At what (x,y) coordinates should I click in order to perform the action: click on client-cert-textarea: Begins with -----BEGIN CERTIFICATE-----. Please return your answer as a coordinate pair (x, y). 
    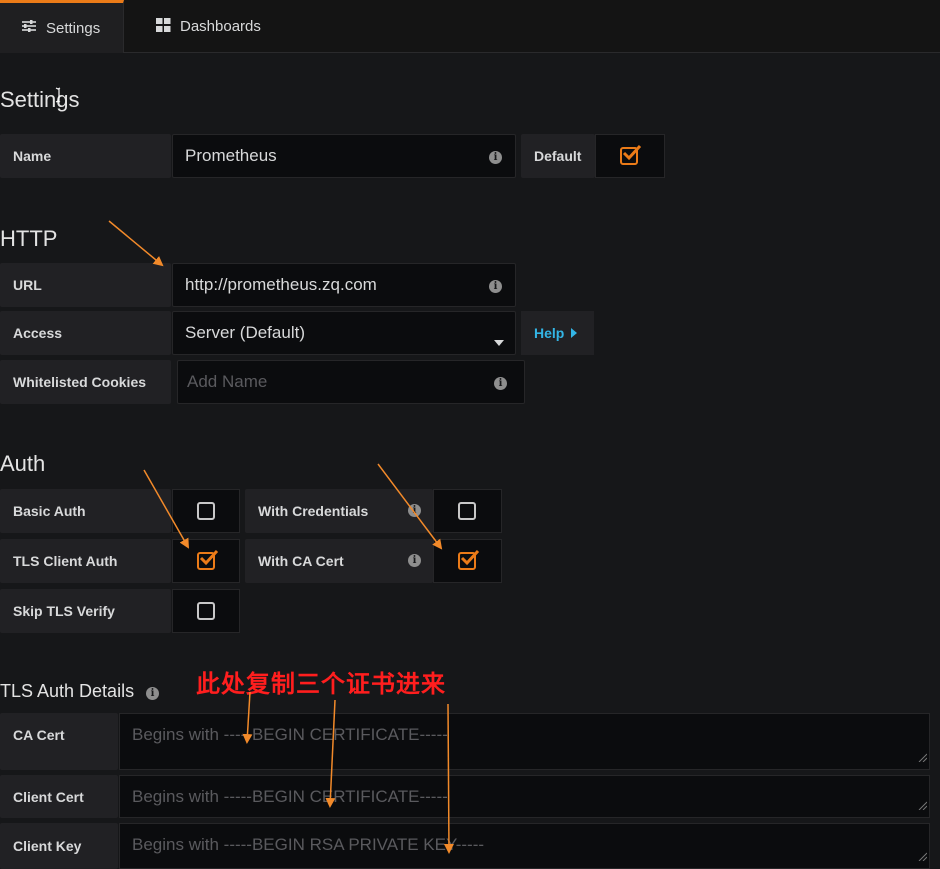
    Looking at the image, I should click on (524, 796).